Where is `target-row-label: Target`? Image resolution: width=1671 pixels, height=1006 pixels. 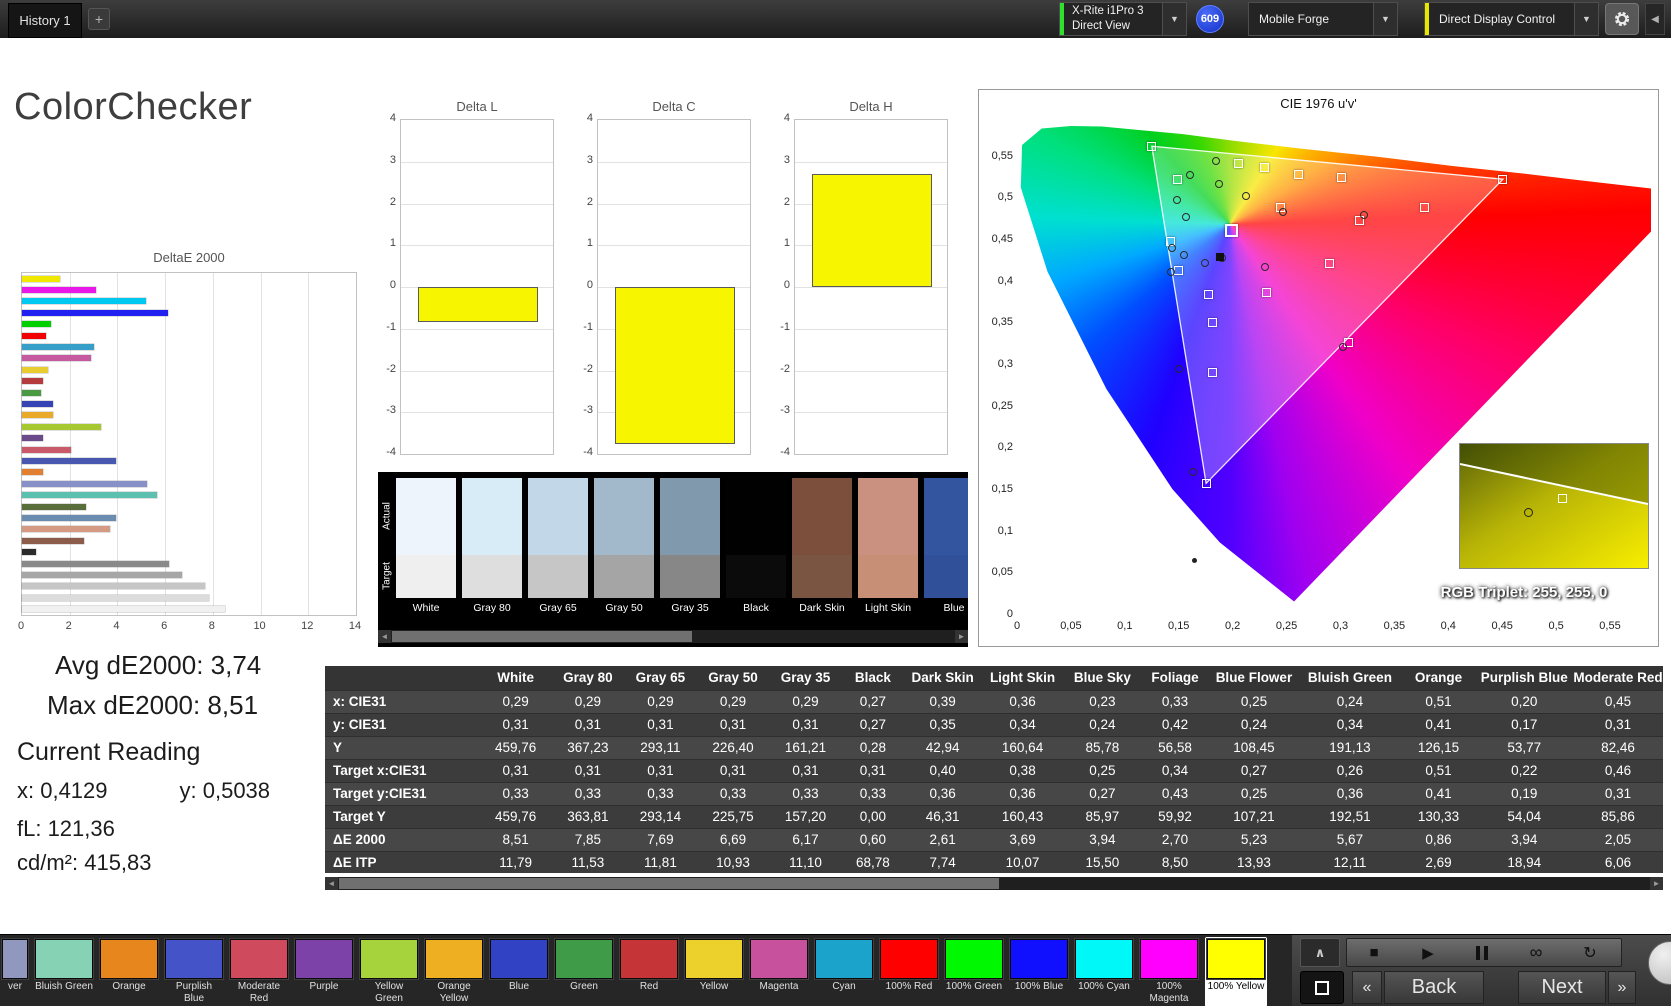
target-row-label: Target is located at coordinates (387, 576).